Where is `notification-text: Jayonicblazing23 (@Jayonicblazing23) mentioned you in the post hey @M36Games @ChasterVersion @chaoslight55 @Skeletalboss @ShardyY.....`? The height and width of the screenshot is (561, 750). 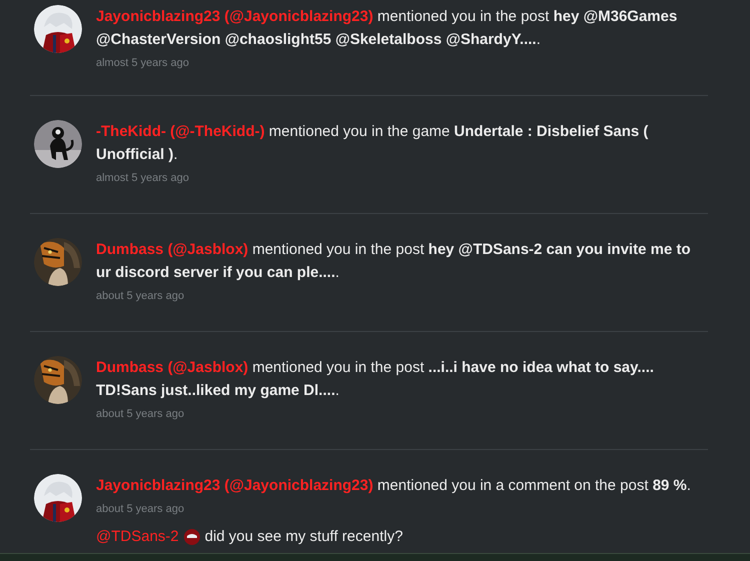
notification-text: Jayonicblazing23 (@Jayonicblazing23) mentioned you in the post hey @M36Games @ChasterVersion @chaoslight55 @Skeletalboss @ShardyY..... is located at coordinates (387, 28).